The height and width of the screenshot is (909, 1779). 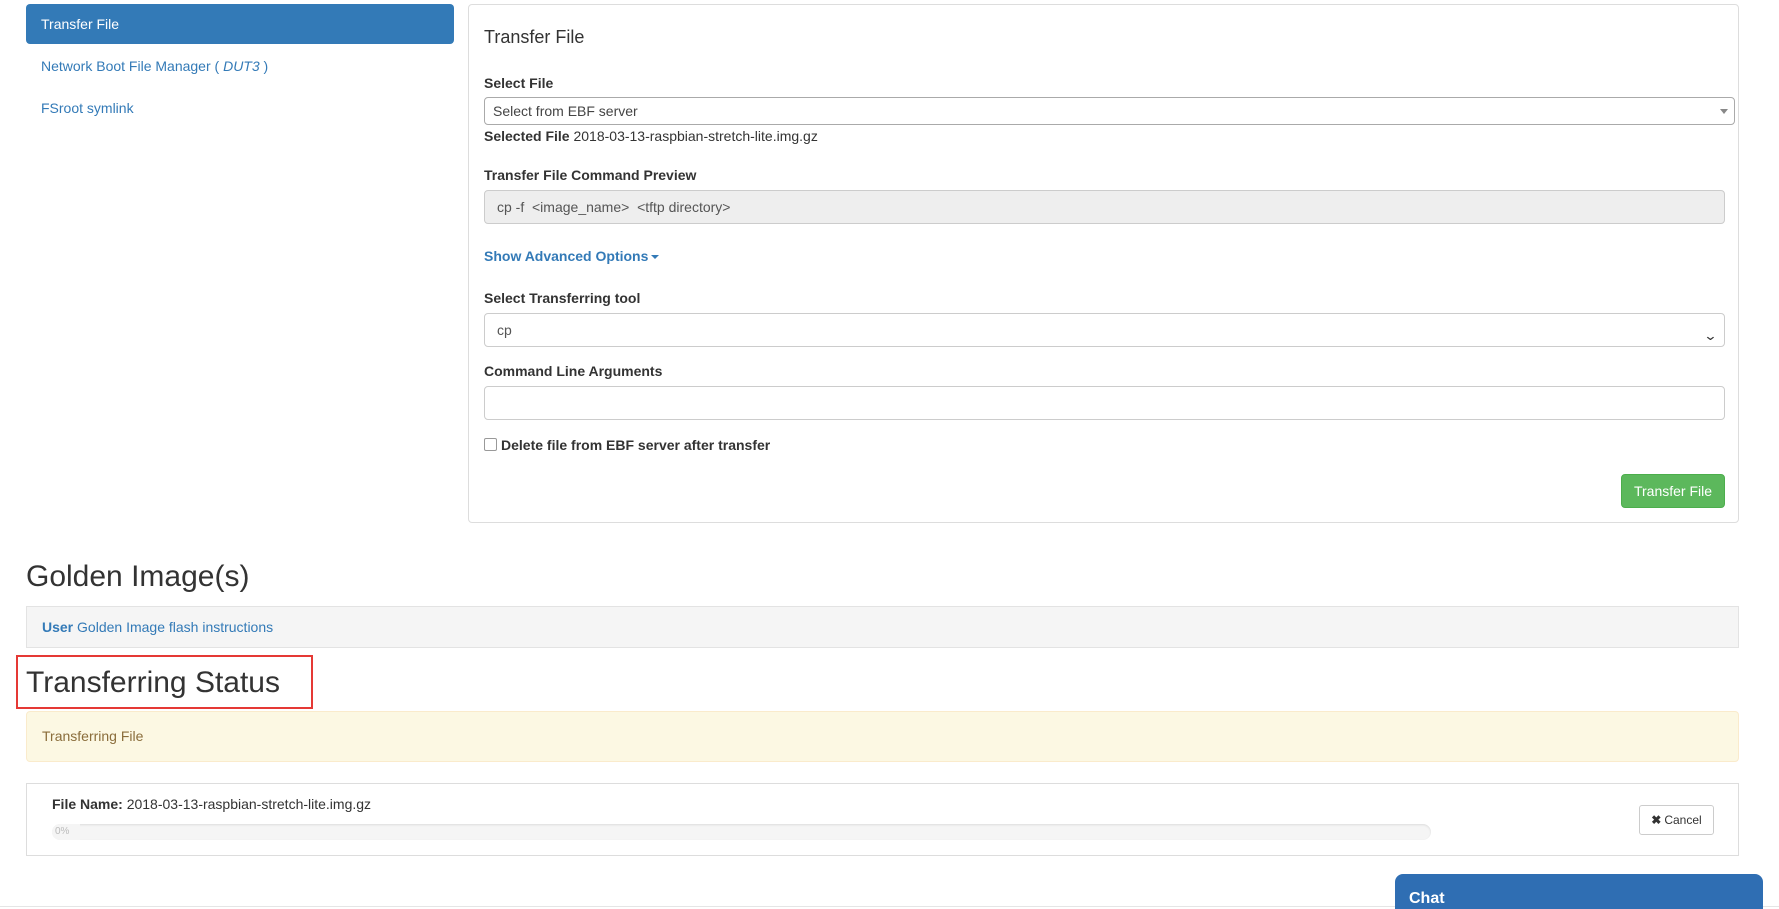 What do you see at coordinates (1109, 111) in the screenshot?
I see `select-file-dropdown: Select from EBF server` at bounding box center [1109, 111].